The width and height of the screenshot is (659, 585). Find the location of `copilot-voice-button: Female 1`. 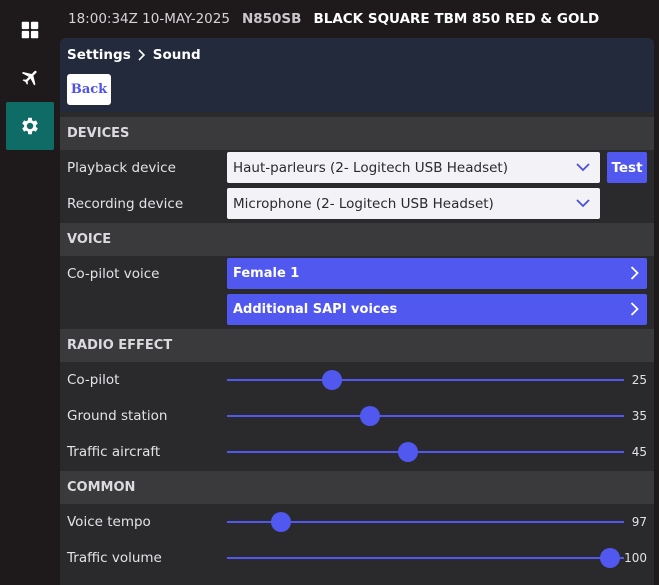

copilot-voice-button: Female 1 is located at coordinates (437, 273).